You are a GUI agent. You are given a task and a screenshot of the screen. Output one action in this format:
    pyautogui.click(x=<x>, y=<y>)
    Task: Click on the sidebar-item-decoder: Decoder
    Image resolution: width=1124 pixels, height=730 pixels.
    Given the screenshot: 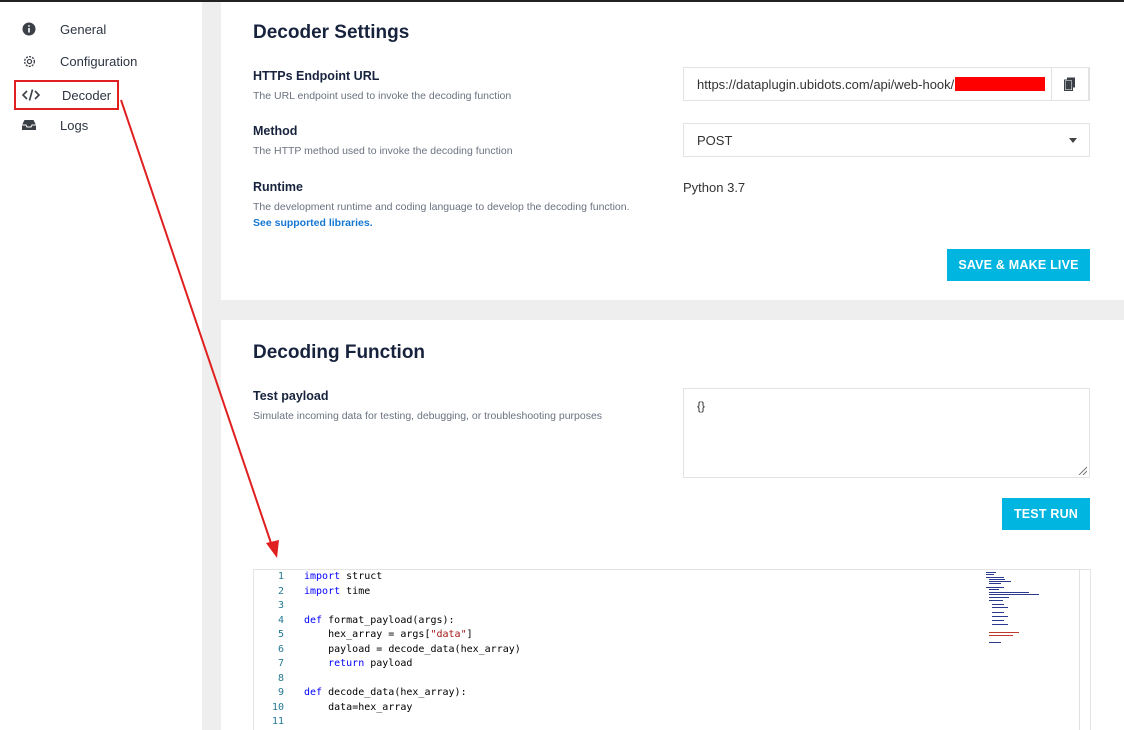 What is the action you would take?
    pyautogui.click(x=66, y=95)
    